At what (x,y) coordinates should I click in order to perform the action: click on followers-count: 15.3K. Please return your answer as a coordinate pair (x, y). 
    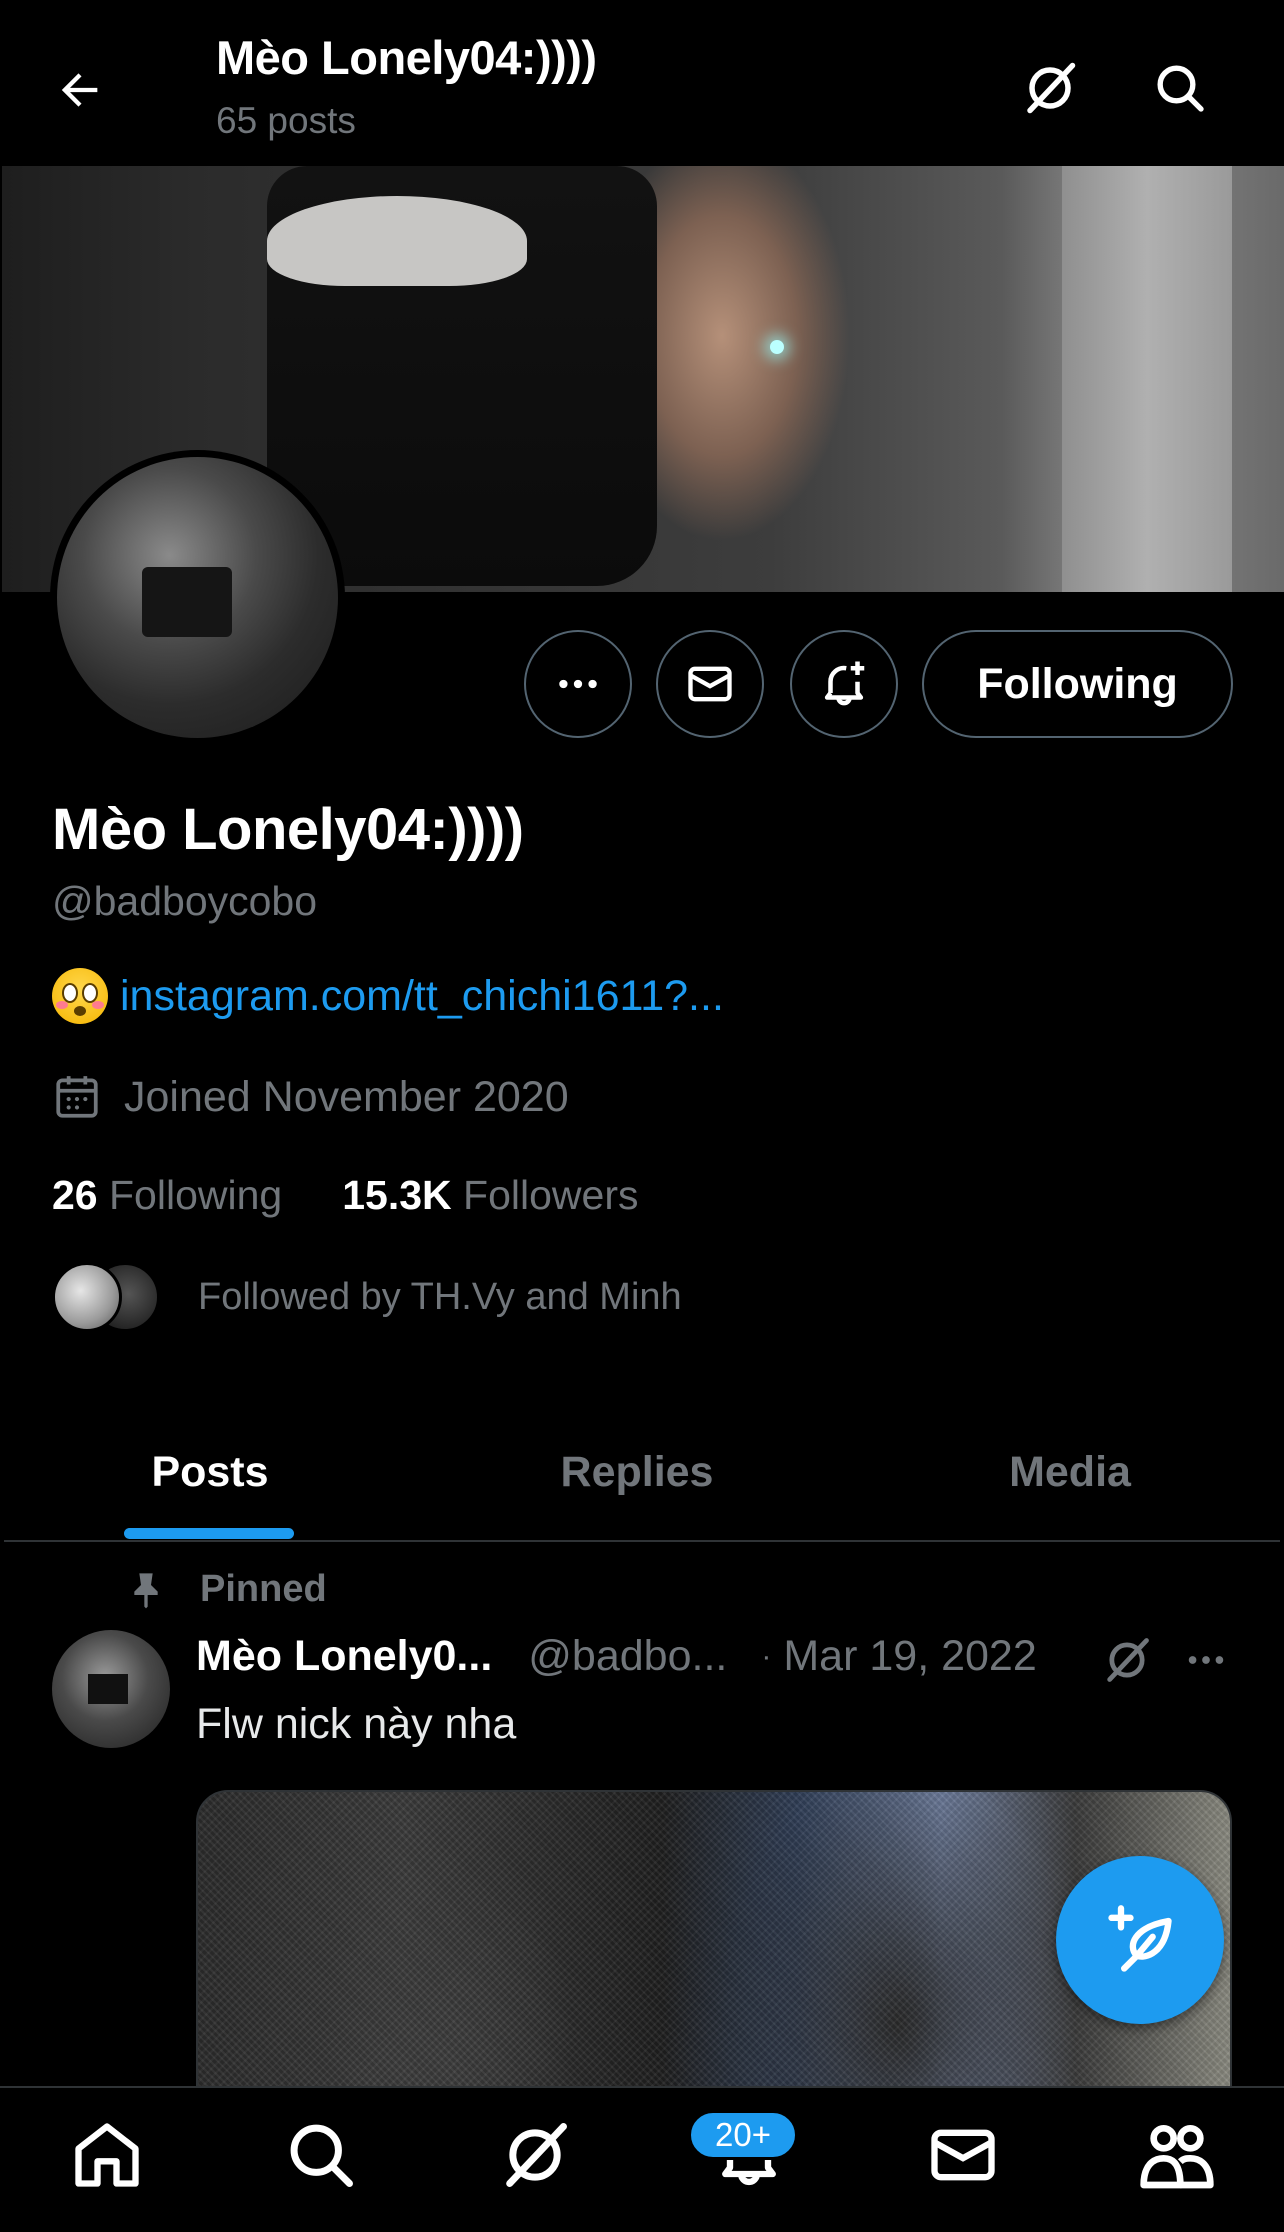
    Looking at the image, I should click on (397, 1195).